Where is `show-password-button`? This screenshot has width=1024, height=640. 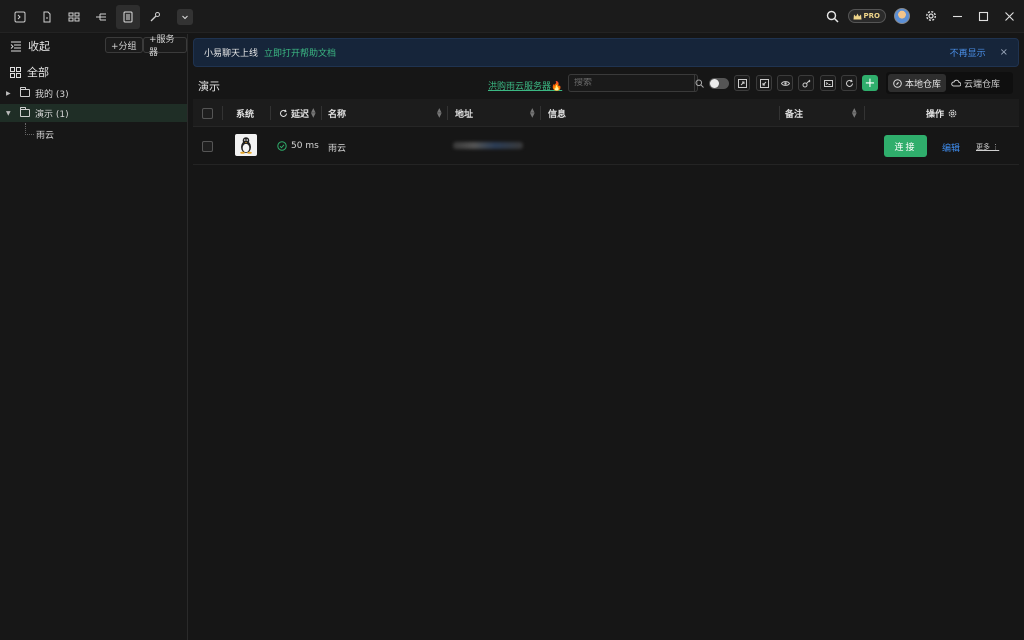
show-password-button is located at coordinates (785, 83).